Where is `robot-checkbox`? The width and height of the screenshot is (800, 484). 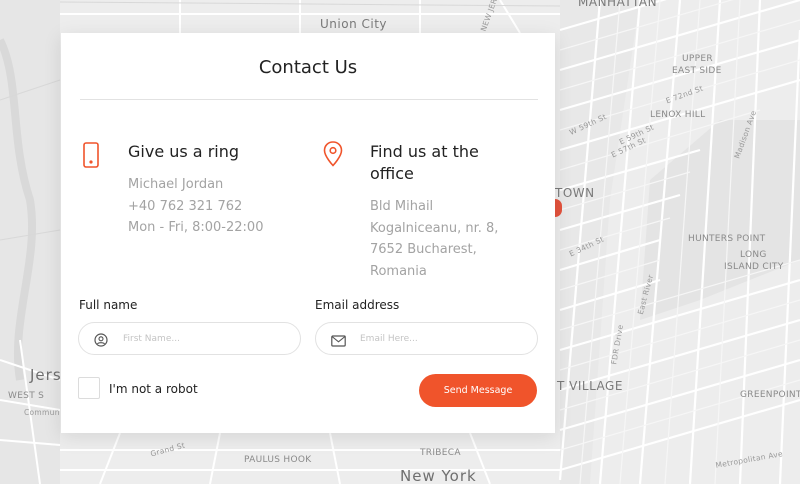
robot-checkbox is located at coordinates (89, 388).